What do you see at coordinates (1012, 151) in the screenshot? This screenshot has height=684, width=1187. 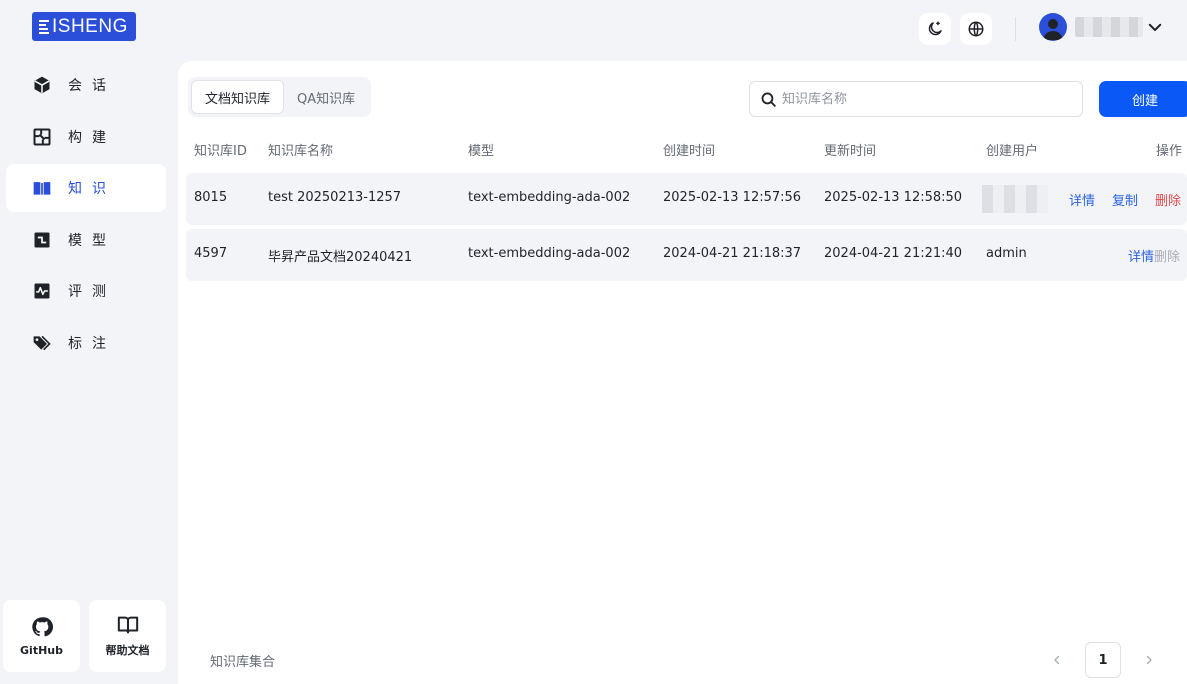 I see `column-header-user: 创建用户` at bounding box center [1012, 151].